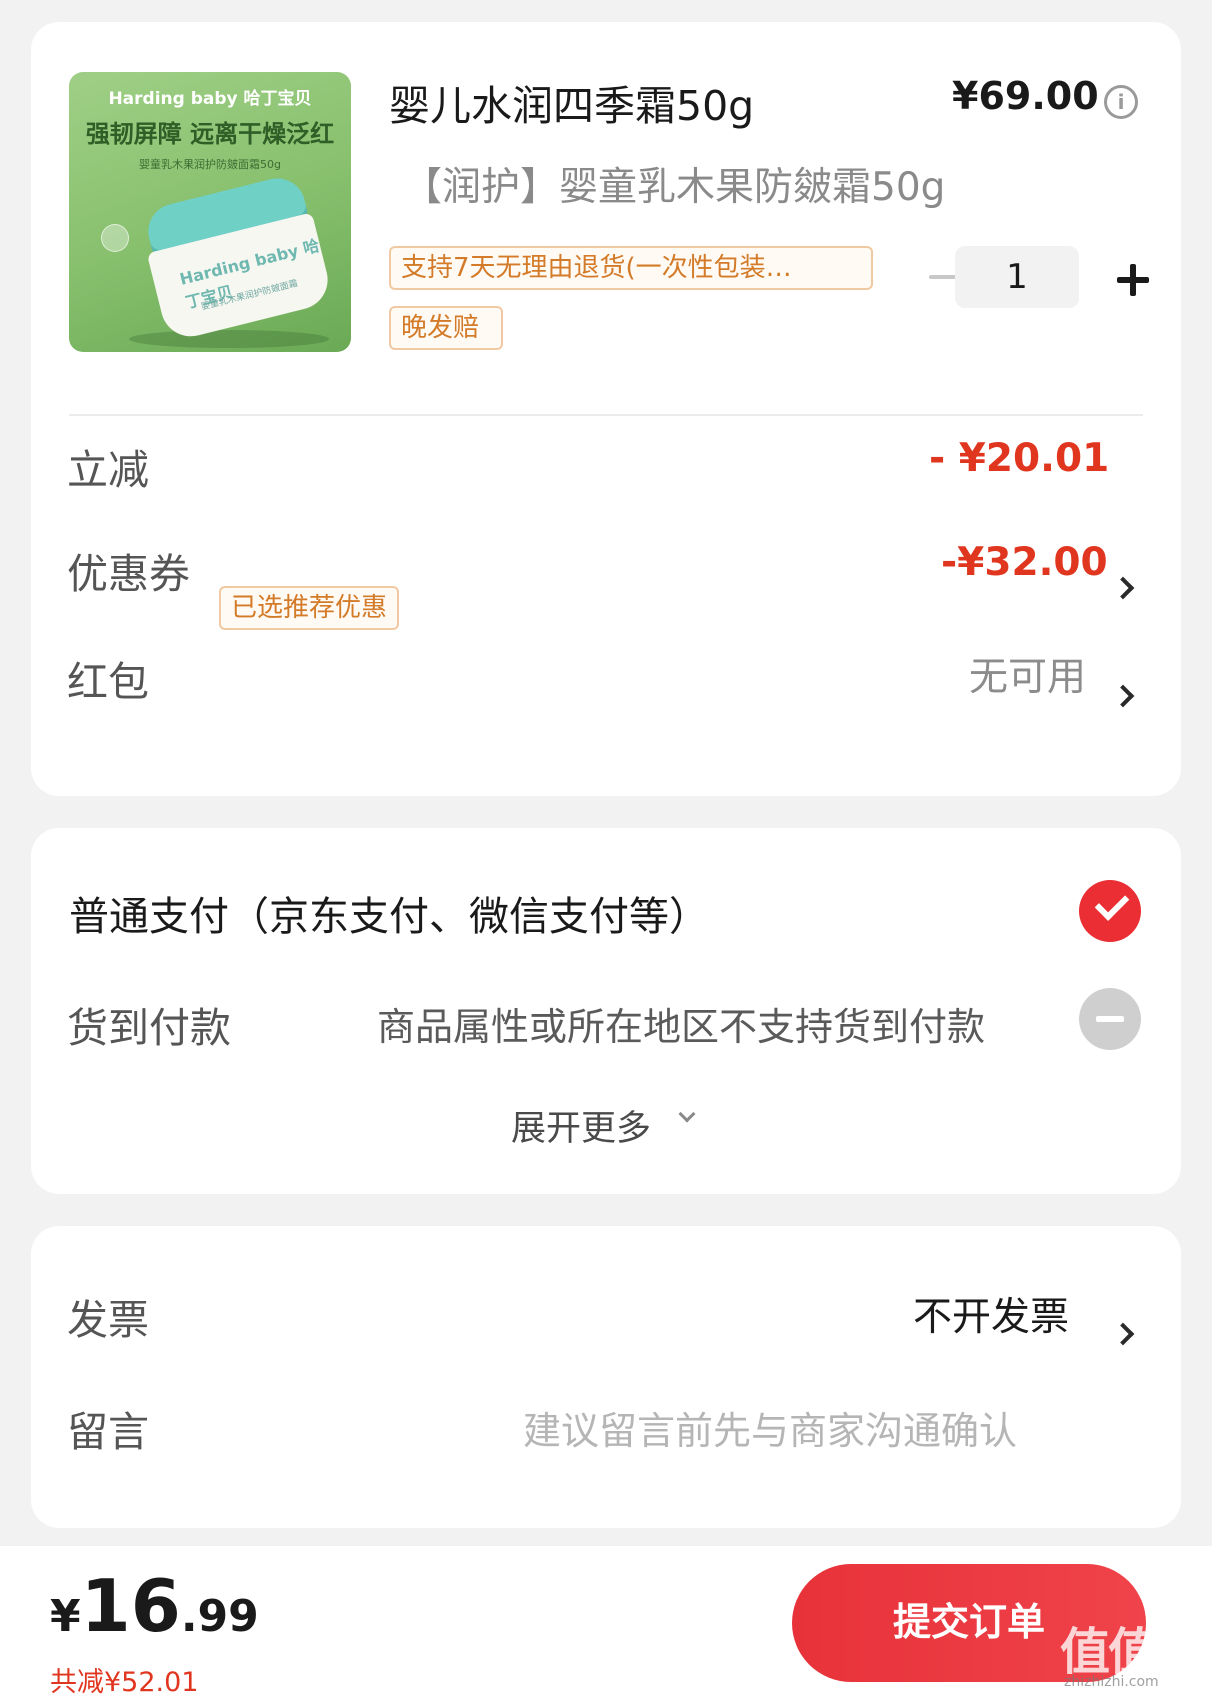  What do you see at coordinates (606, 415) in the screenshot?
I see `divider` at bounding box center [606, 415].